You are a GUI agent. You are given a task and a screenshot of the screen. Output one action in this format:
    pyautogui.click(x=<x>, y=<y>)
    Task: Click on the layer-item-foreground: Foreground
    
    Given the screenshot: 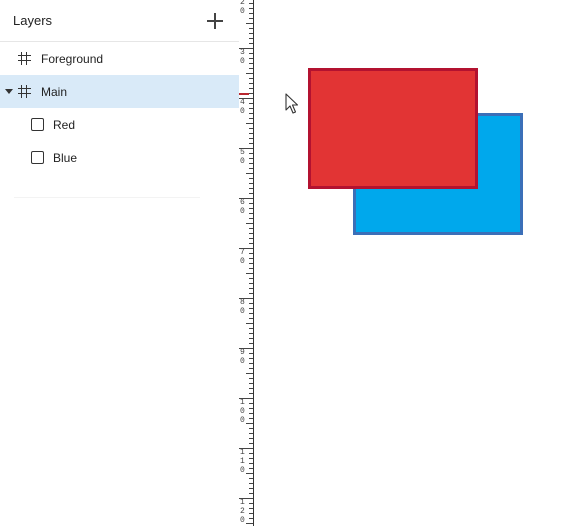 What is the action you would take?
    pyautogui.click(x=119, y=58)
    